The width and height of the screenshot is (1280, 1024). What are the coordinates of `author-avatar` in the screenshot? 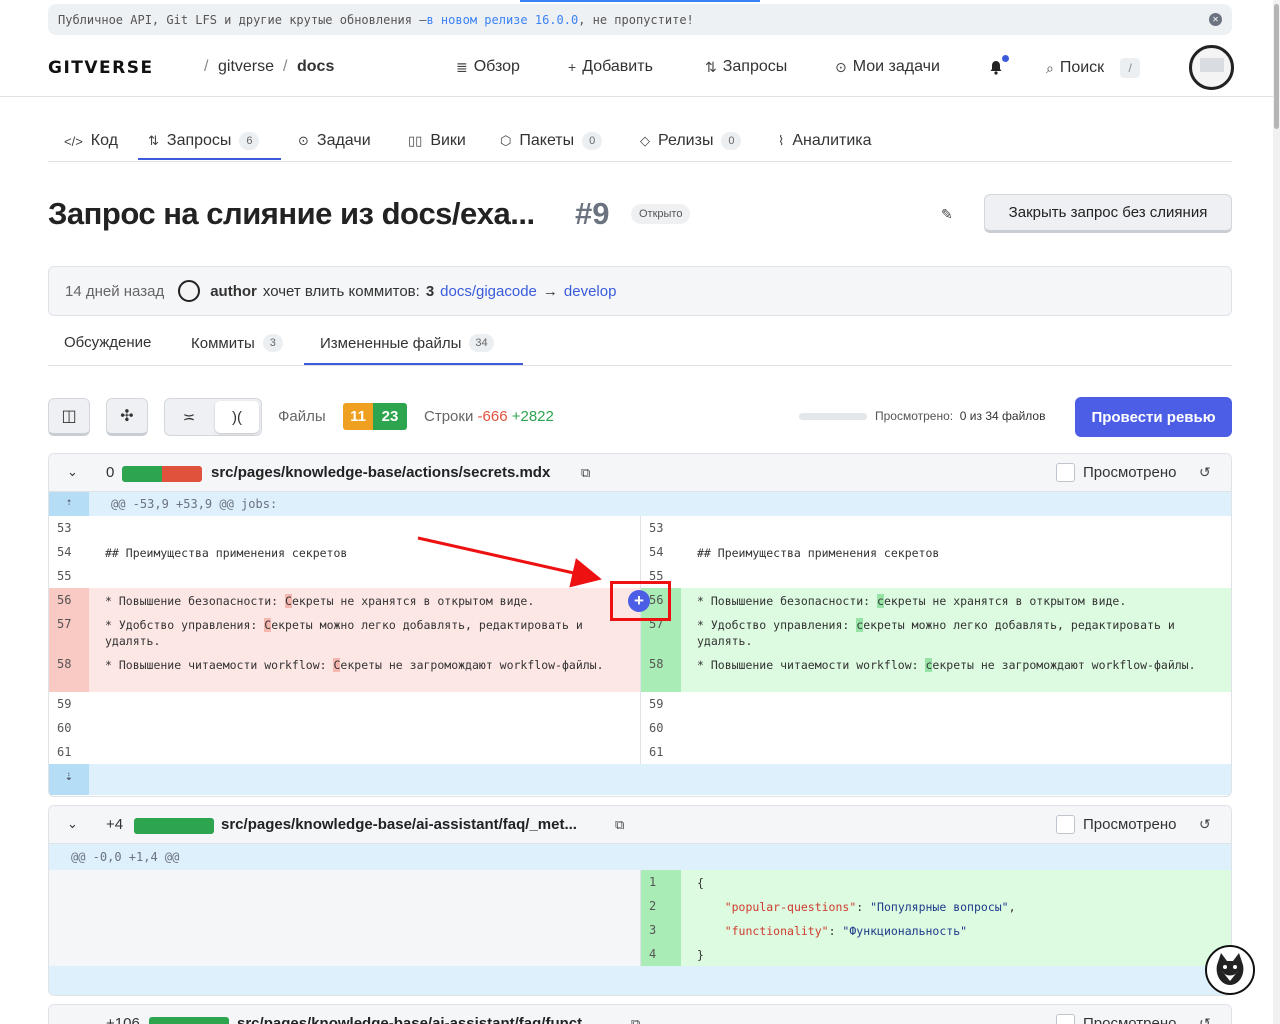 It's located at (189, 291).